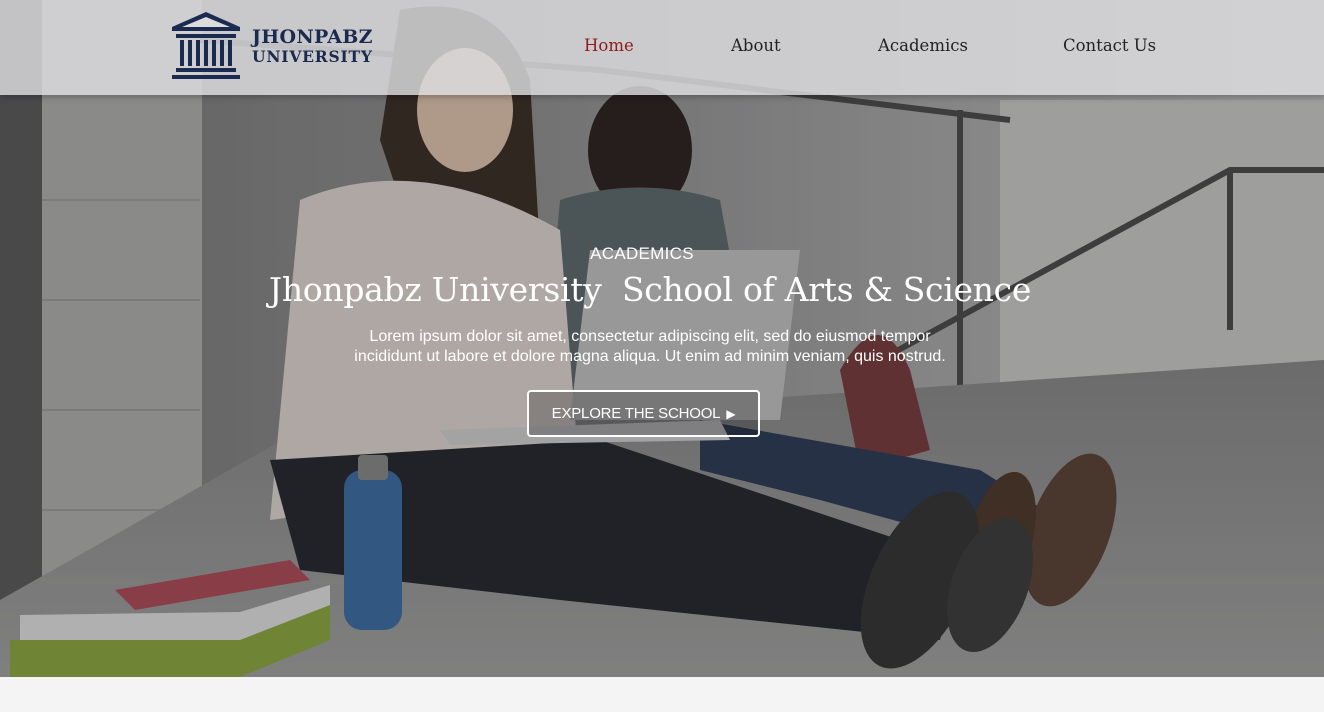 The height and width of the screenshot is (712, 1324). I want to click on logo-text: JHONPABZ UNIVERSITY, so click(312, 47).